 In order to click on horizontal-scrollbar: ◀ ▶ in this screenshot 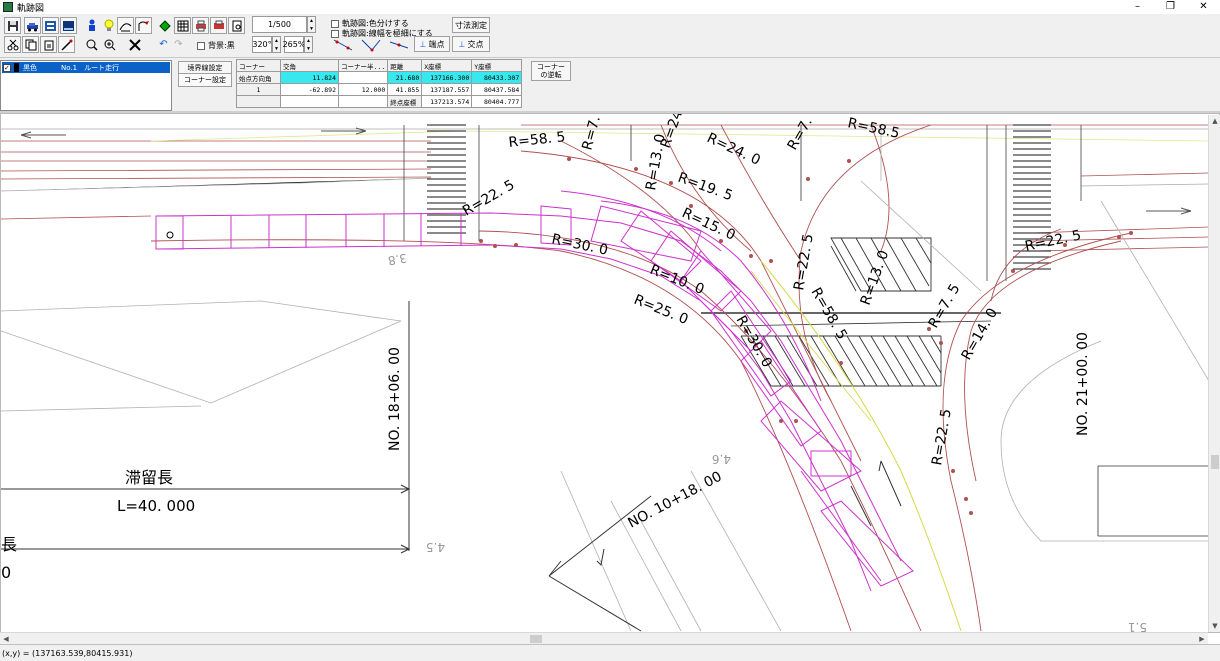, I will do `click(604, 638)`.